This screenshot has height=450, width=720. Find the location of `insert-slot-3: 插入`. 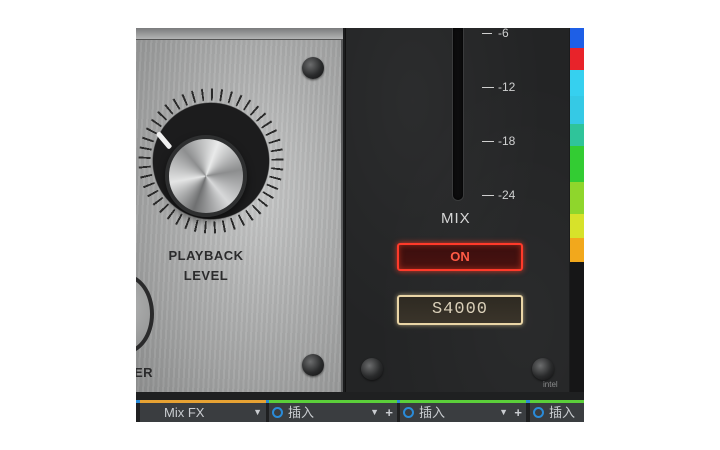

insert-slot-3: 插入 is located at coordinates (557, 411).